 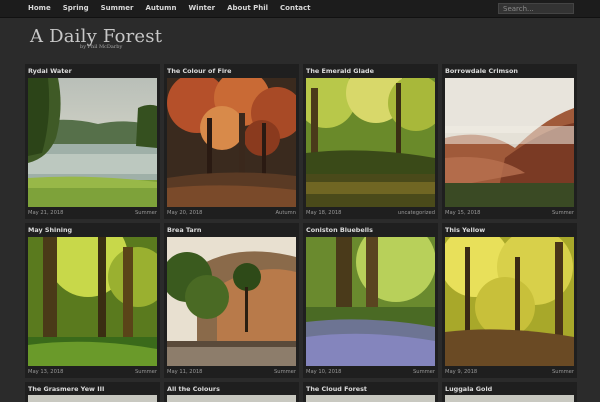 I want to click on post-title: May Shining, so click(x=50, y=230).